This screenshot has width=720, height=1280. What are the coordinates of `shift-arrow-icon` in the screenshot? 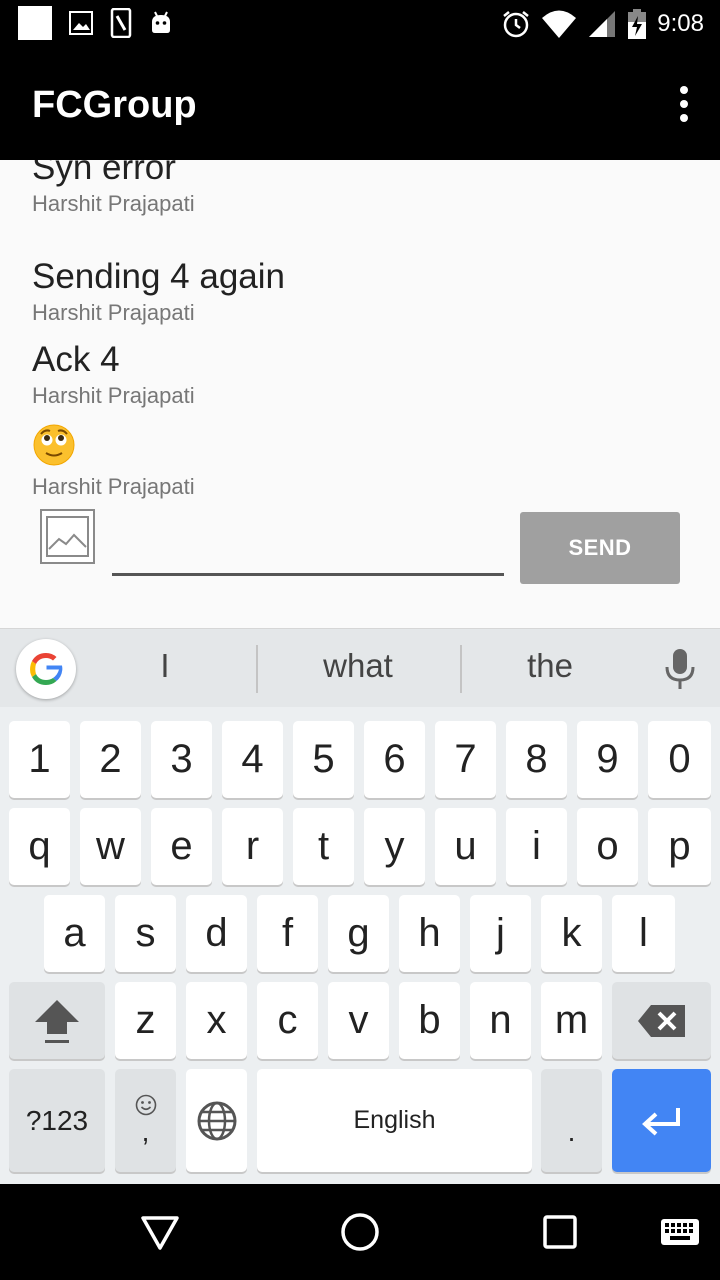 It's located at (57, 1021).